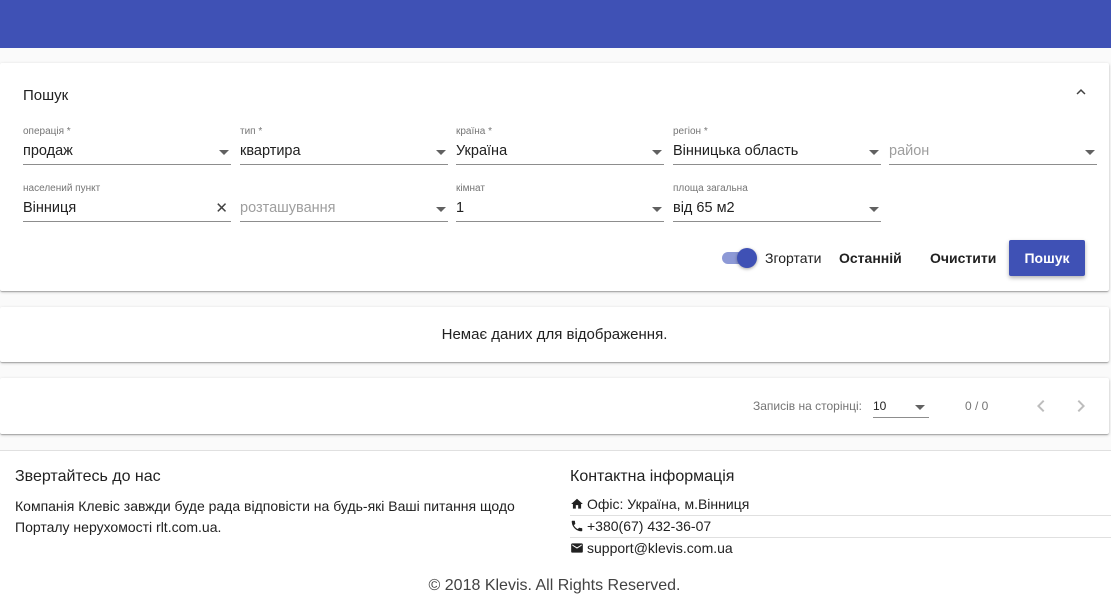  What do you see at coordinates (963, 258) in the screenshot?
I see `clear-button: Очистити` at bounding box center [963, 258].